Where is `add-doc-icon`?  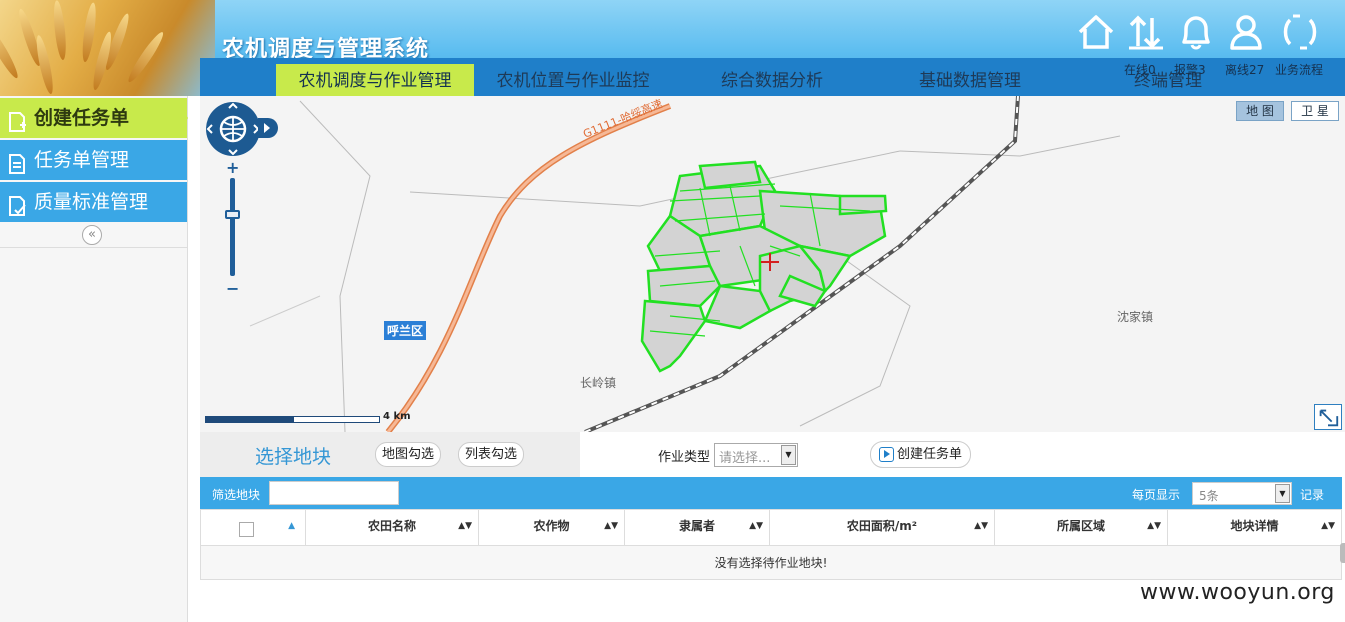 add-doc-icon is located at coordinates (17, 119).